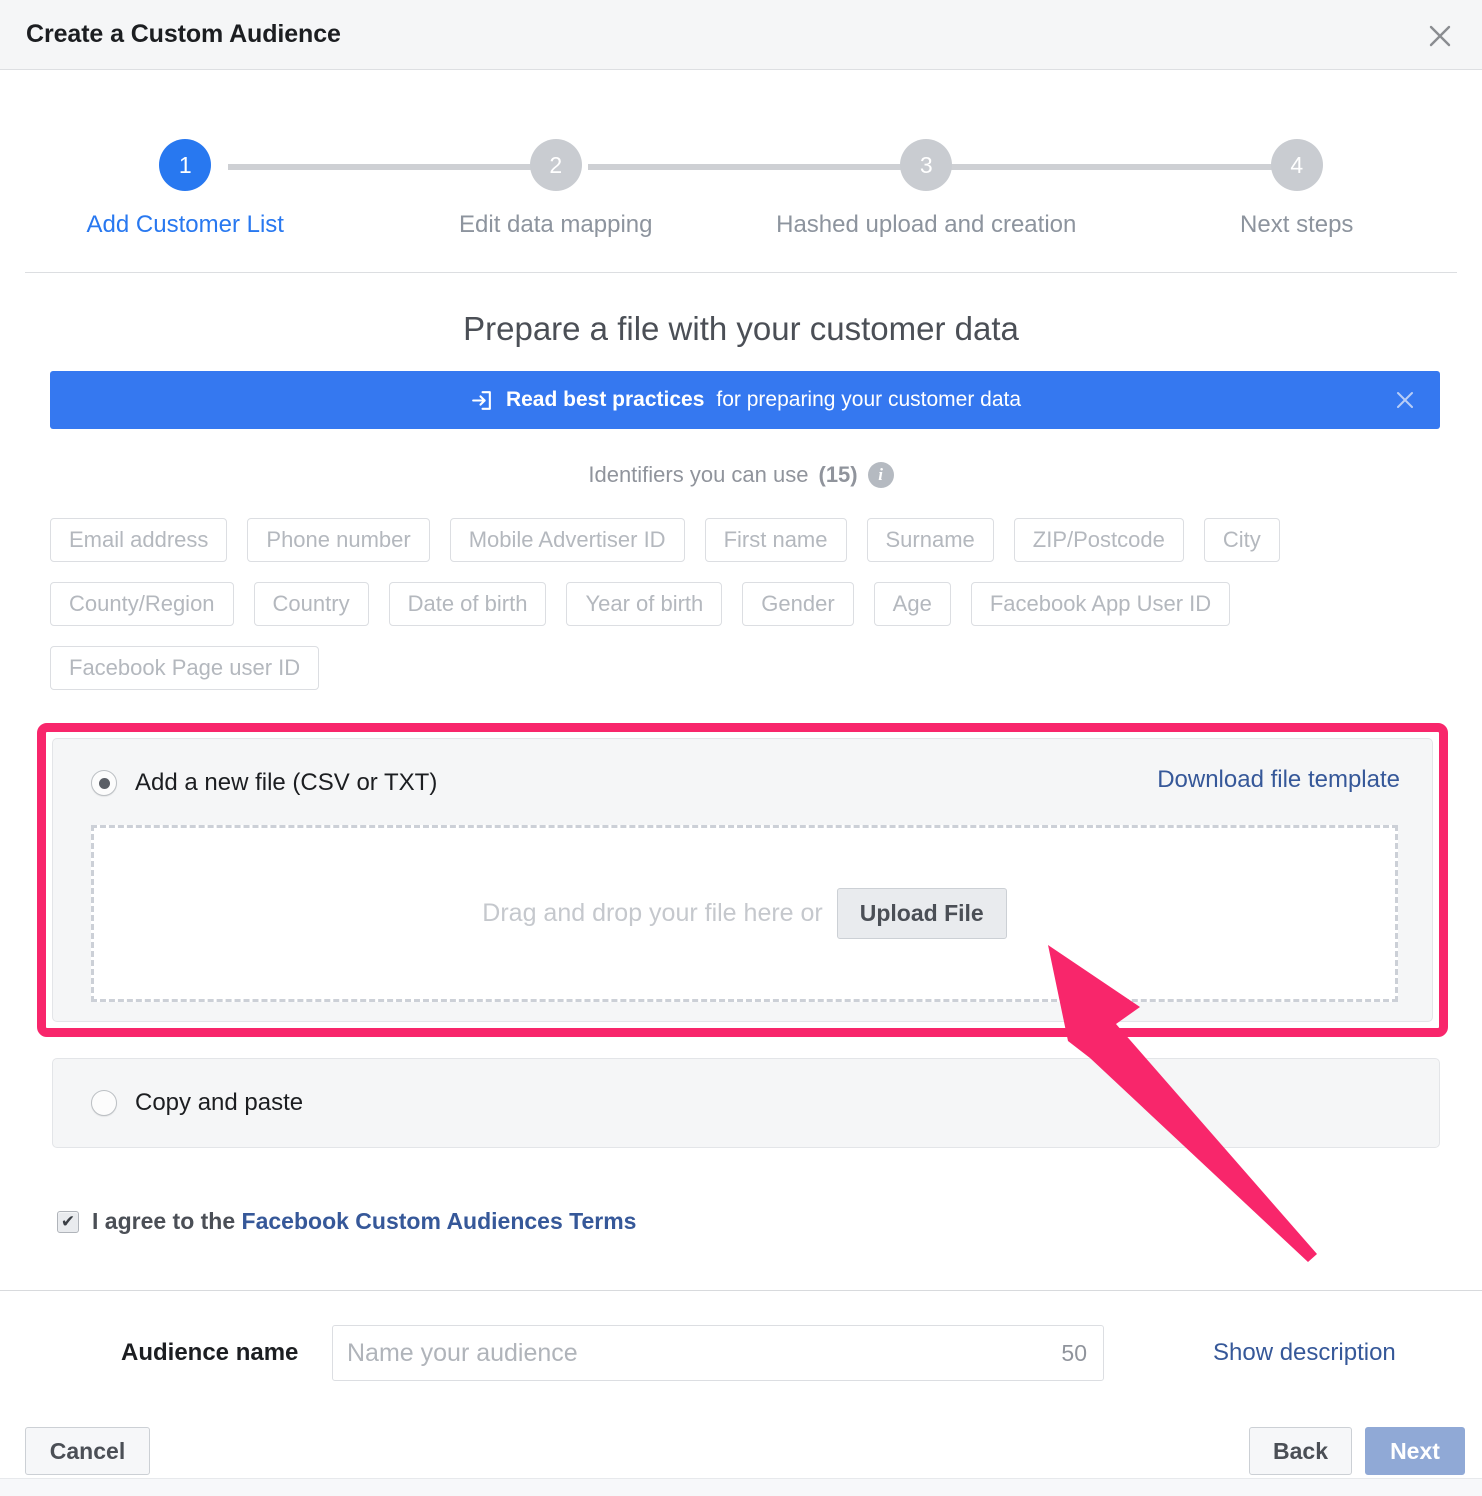 The width and height of the screenshot is (1482, 1496). What do you see at coordinates (185, 224) in the screenshot?
I see `stepper-step-1-label: Add Customer List` at bounding box center [185, 224].